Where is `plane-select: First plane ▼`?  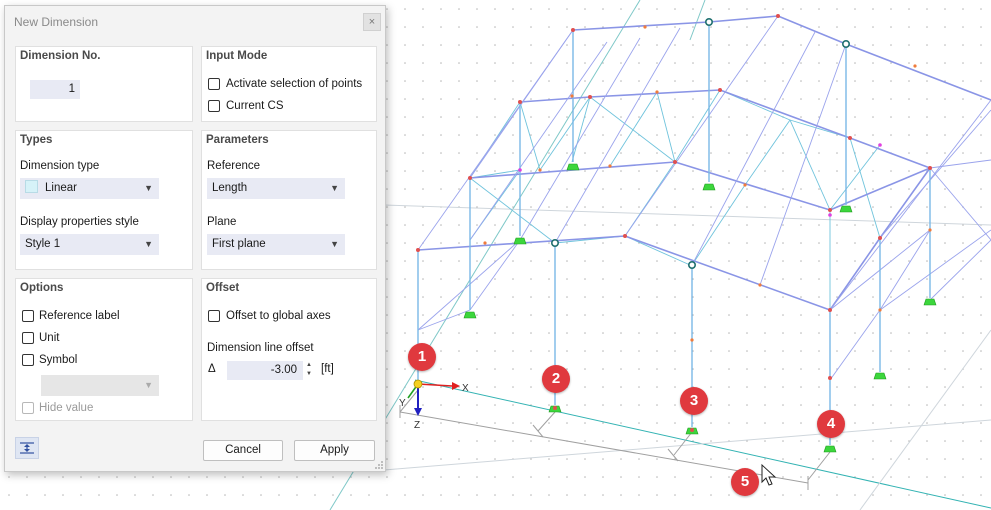 plane-select: First plane ▼ is located at coordinates (276, 244).